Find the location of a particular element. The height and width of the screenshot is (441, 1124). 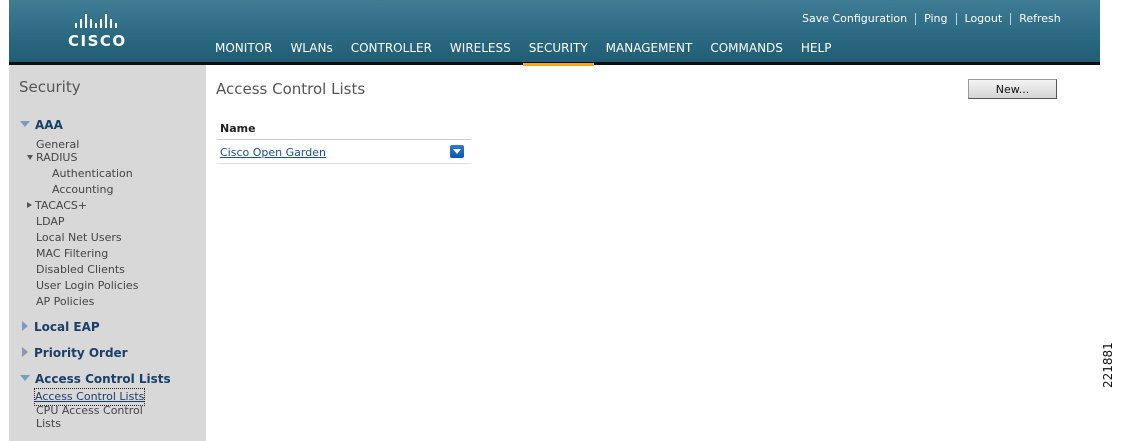

acl-table: Name Cisco Open Garden is located at coordinates (344, 141).